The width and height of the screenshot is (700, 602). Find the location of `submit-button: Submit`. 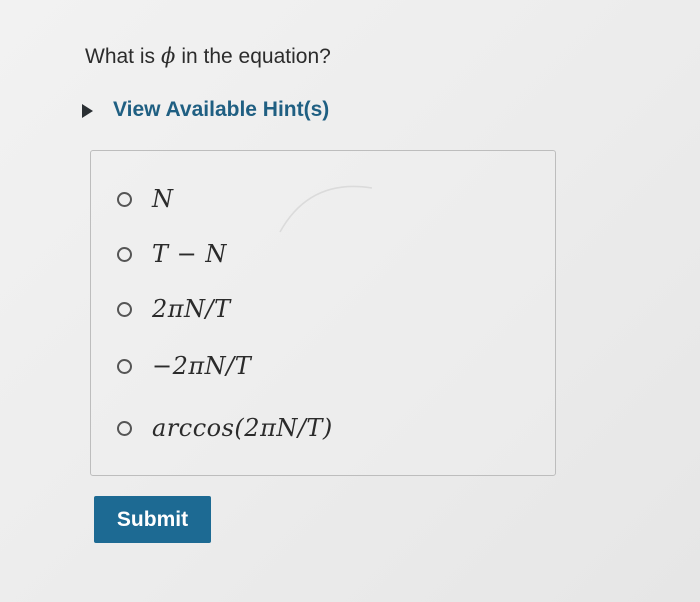

submit-button: Submit is located at coordinates (152, 519).